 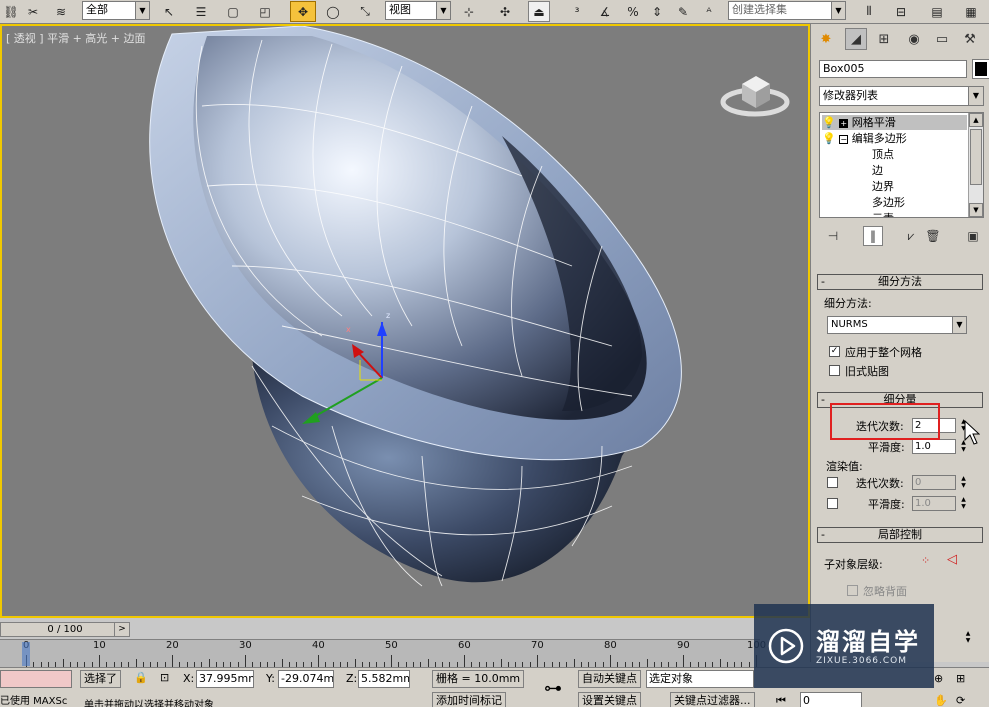 I want to click on render-iterations-spinner-arrows: ▲ ▼, so click(x=963, y=482).